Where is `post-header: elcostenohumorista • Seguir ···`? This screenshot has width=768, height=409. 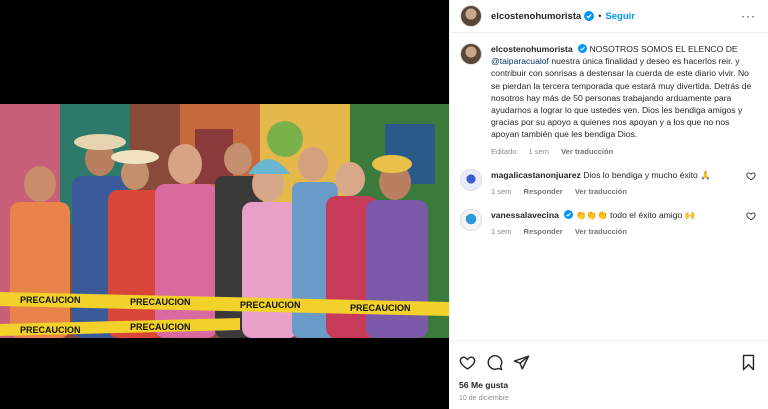 post-header: elcostenohumorista • Seguir ··· is located at coordinates (609, 16).